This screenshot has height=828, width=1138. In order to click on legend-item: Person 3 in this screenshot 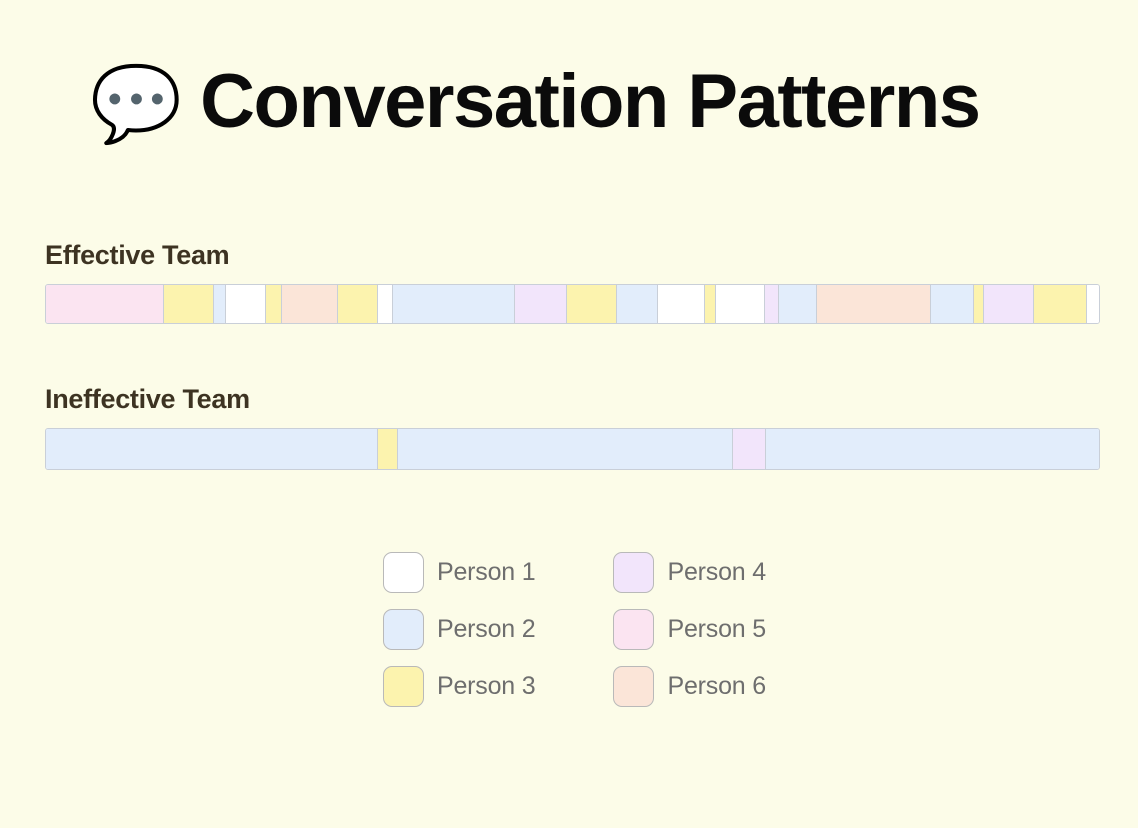, I will do `click(459, 686)`.